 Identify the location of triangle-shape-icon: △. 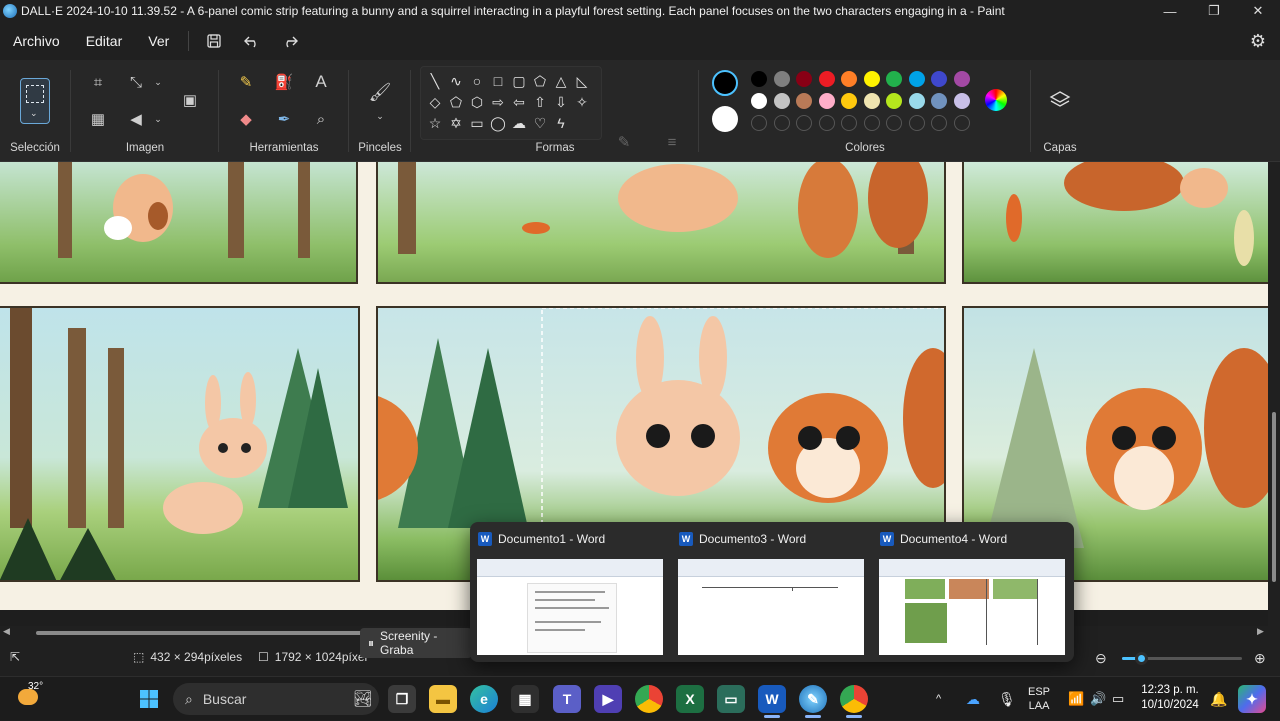
(561, 81).